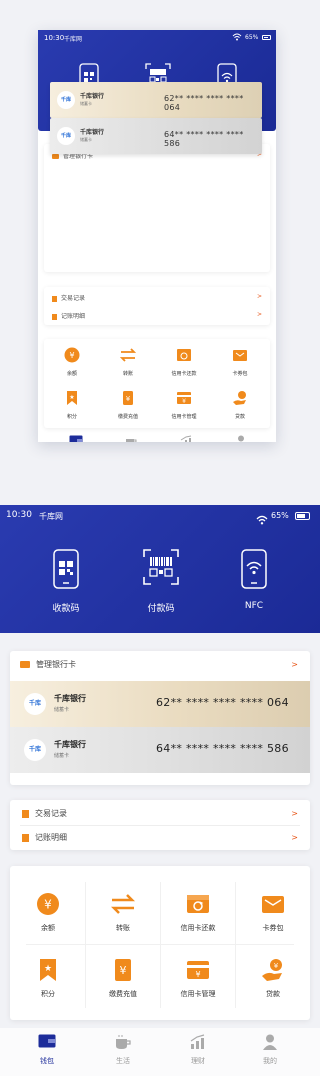 The width and height of the screenshot is (320, 1076). Describe the element at coordinates (280, 515) in the screenshot. I see `battery-percent: 65%` at that location.